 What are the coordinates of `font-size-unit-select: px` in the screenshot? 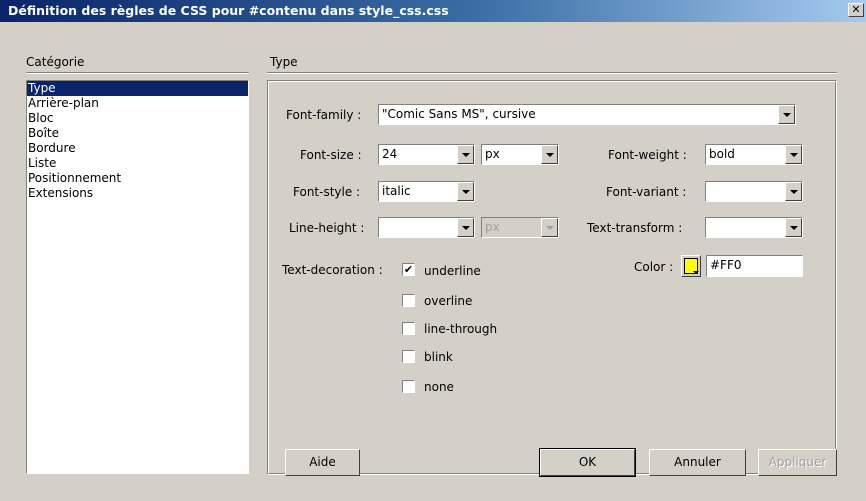 It's located at (520, 154).